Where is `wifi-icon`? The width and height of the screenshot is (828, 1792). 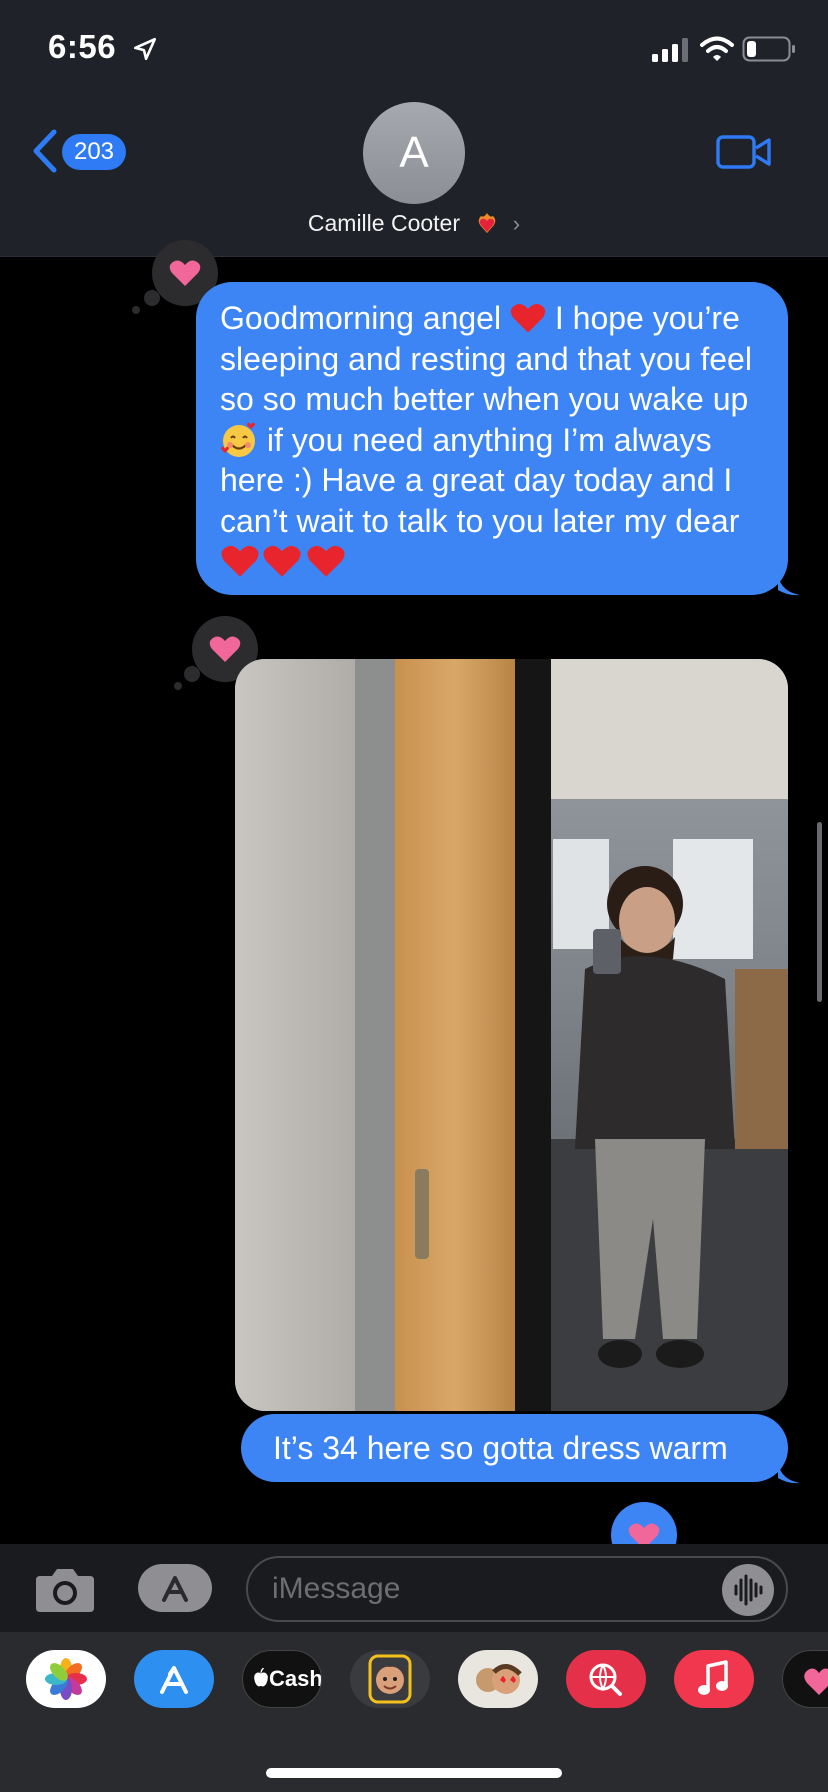 wifi-icon is located at coordinates (717, 48).